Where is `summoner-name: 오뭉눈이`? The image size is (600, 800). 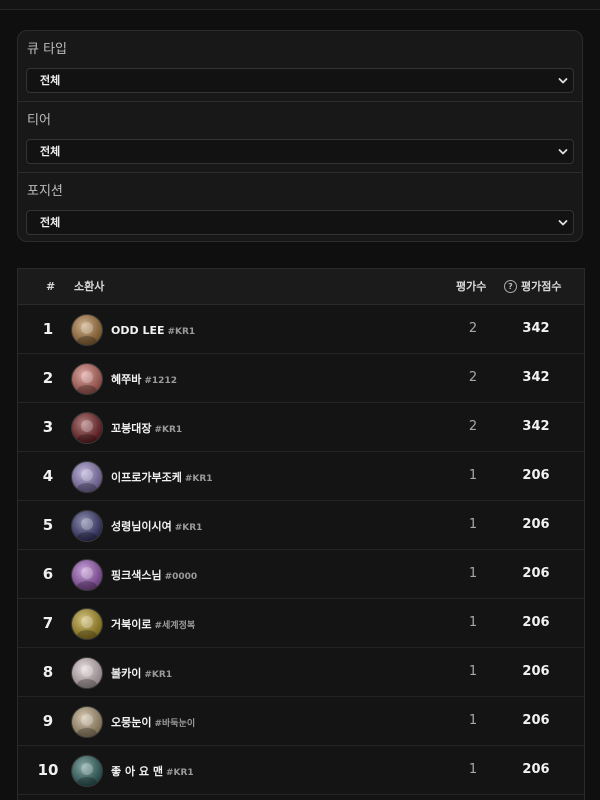
summoner-name: 오뭉눈이 is located at coordinates (131, 722).